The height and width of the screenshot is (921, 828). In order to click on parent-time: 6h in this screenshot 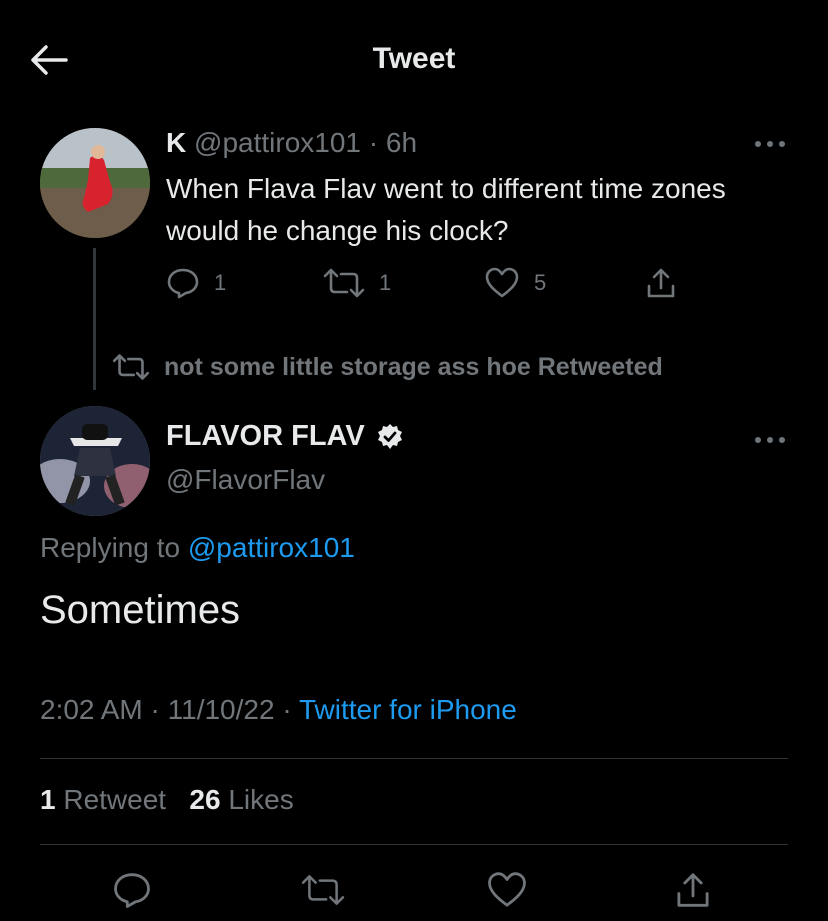, I will do `click(401, 142)`.